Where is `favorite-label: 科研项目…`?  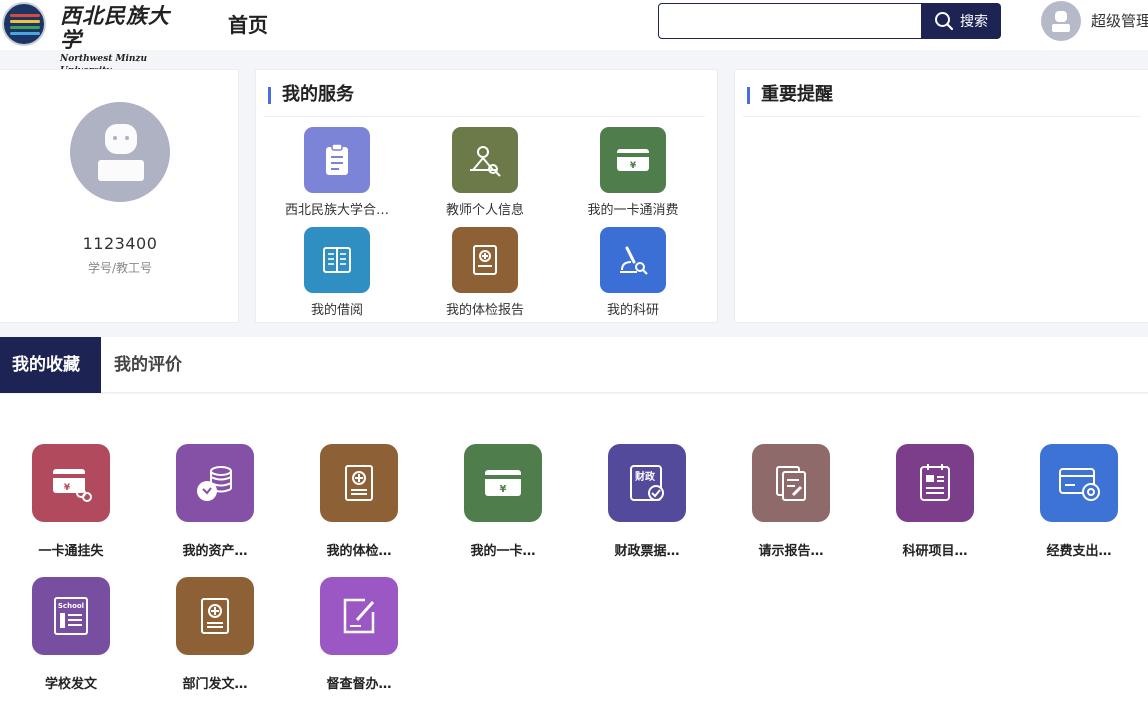
favorite-label: 科研项目… is located at coordinates (935, 551).